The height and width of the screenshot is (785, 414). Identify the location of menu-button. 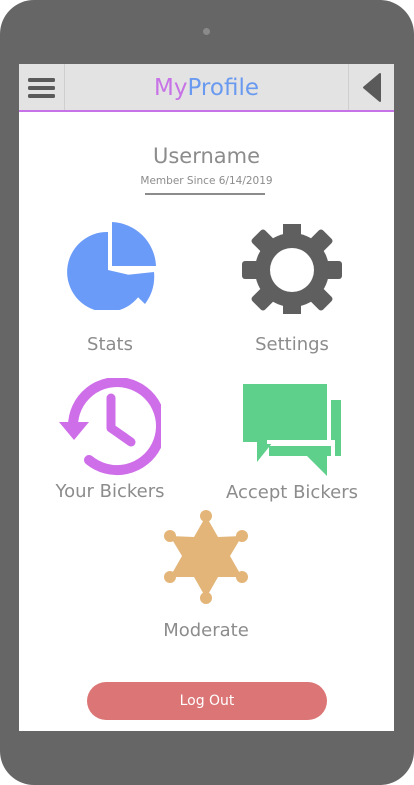
(42, 87).